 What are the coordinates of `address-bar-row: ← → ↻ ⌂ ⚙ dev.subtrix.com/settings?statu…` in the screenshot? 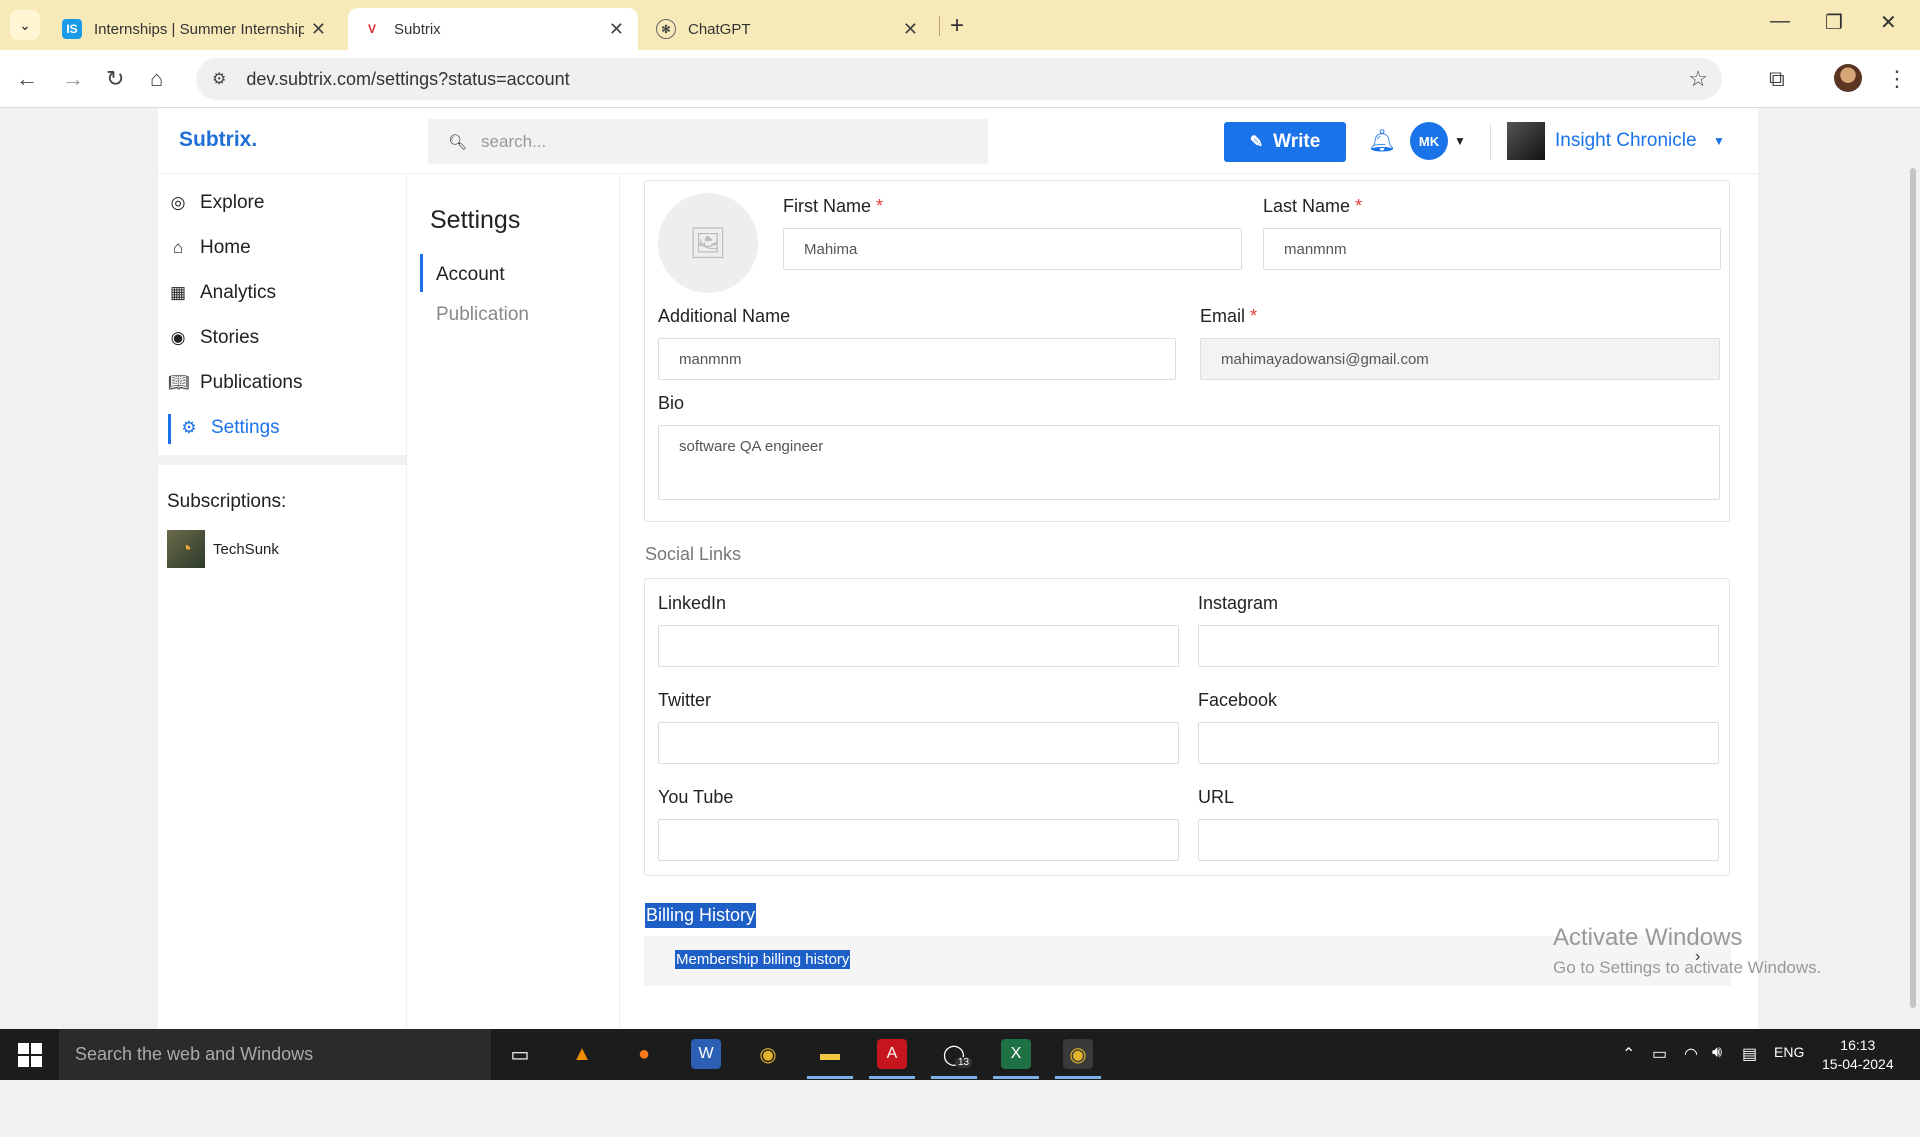 It's located at (960, 79).